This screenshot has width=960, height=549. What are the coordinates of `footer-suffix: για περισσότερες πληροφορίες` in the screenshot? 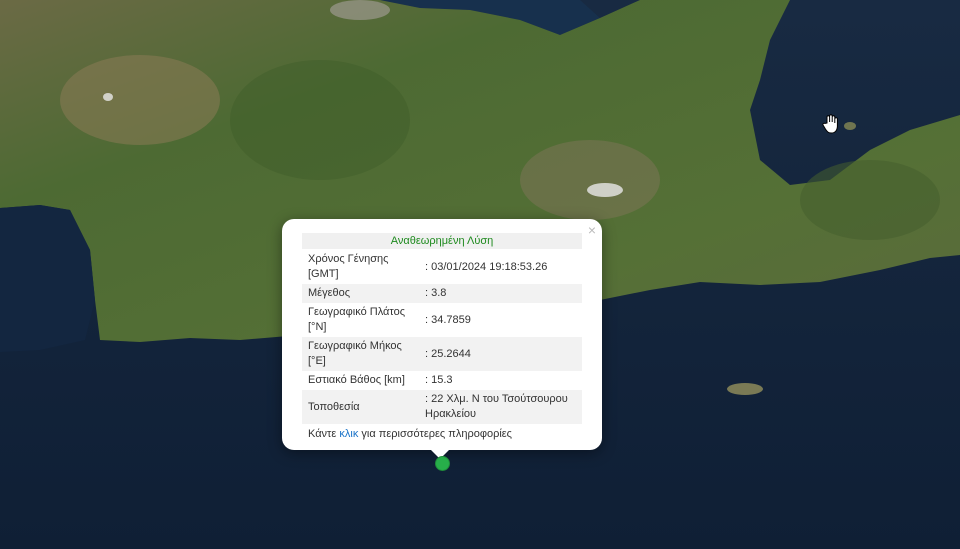 It's located at (435, 434).